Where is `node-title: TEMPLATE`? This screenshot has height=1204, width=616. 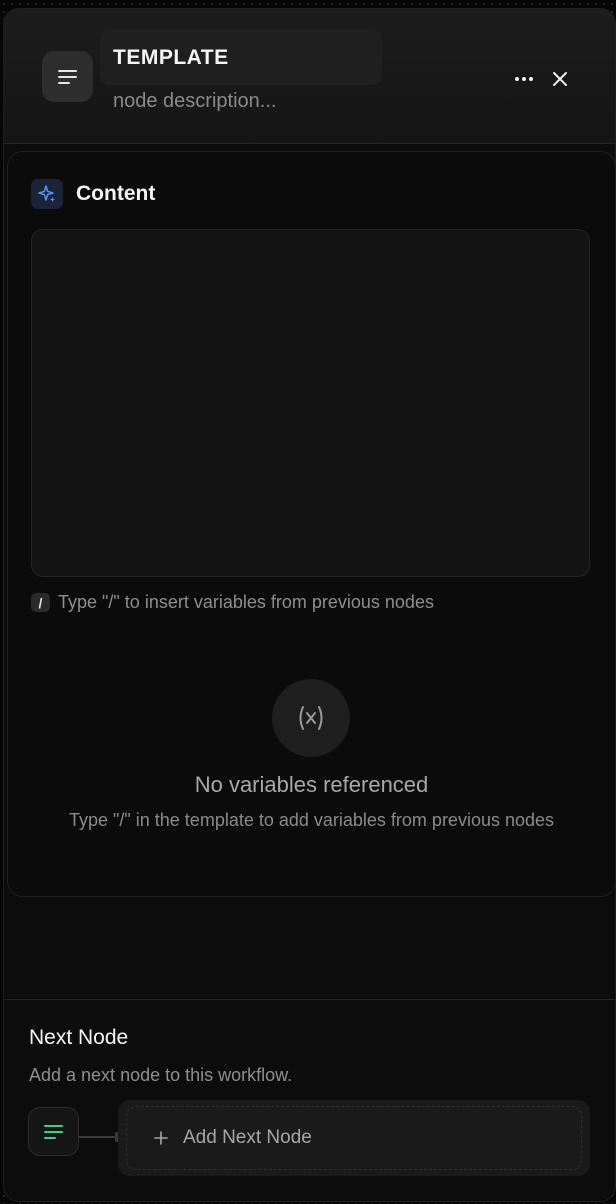 node-title: TEMPLATE is located at coordinates (171, 58).